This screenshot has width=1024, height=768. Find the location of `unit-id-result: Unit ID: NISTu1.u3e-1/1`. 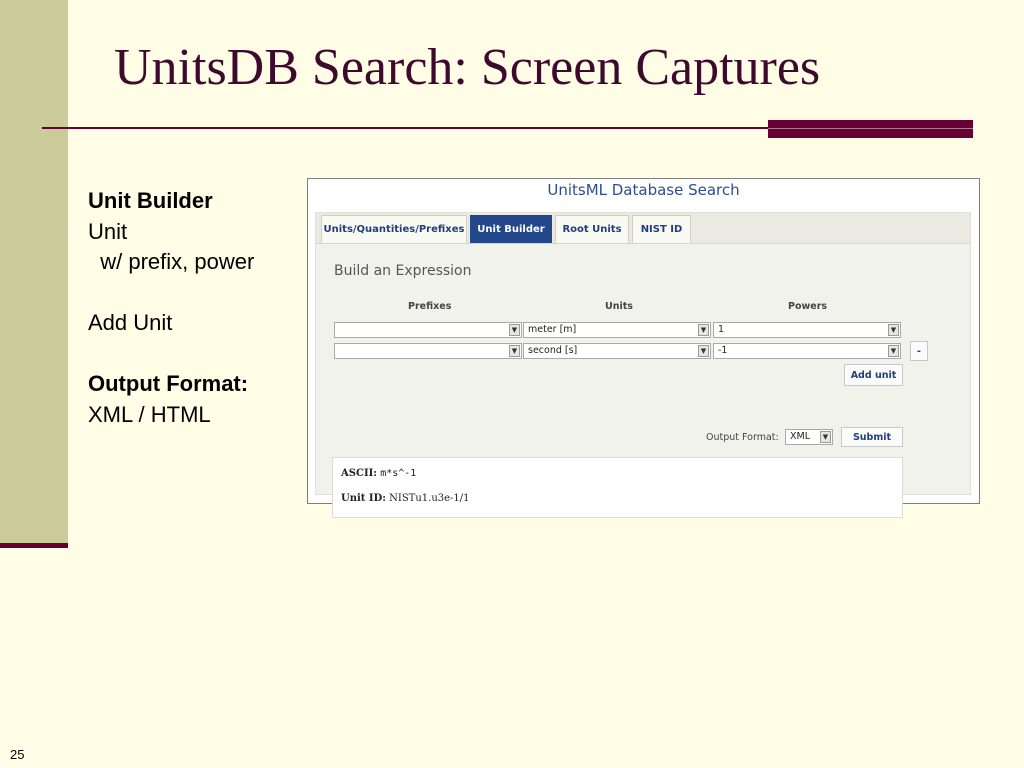

unit-id-result: Unit ID: NISTu1.u3e-1/1 is located at coordinates (405, 498).